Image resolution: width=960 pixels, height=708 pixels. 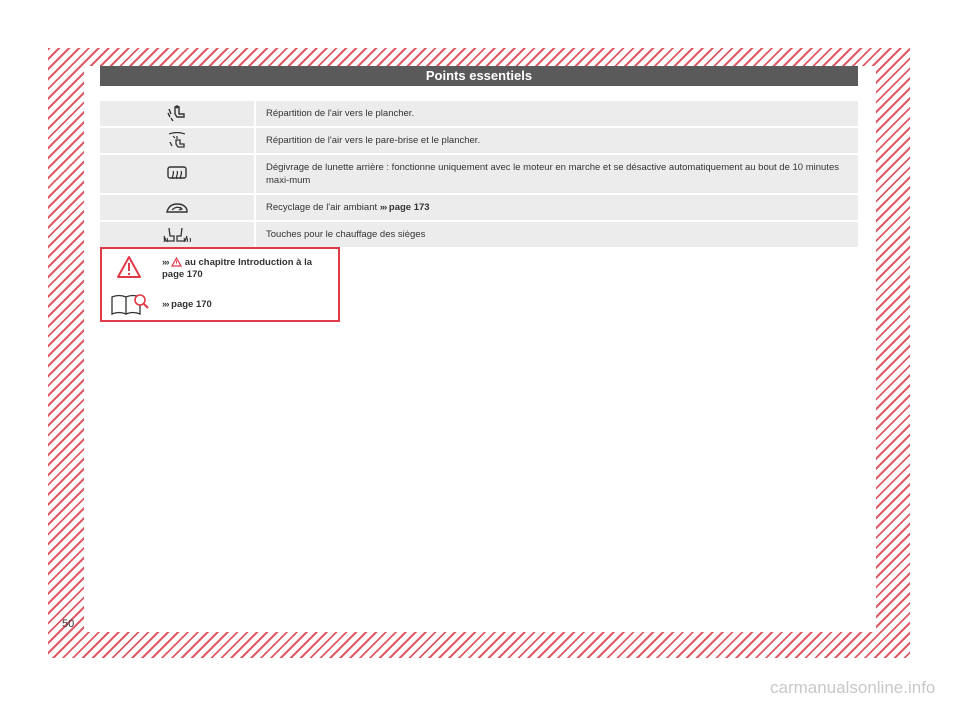 What do you see at coordinates (340, 113) in the screenshot?
I see `row-text: Répartition de l'air vers le plancher.` at bounding box center [340, 113].